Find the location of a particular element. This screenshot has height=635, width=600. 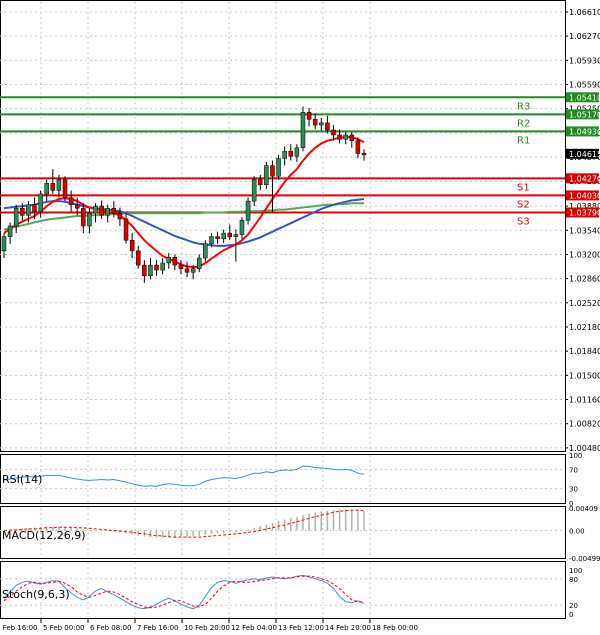

price-tick-label: 1.05590 is located at coordinates (584, 84).